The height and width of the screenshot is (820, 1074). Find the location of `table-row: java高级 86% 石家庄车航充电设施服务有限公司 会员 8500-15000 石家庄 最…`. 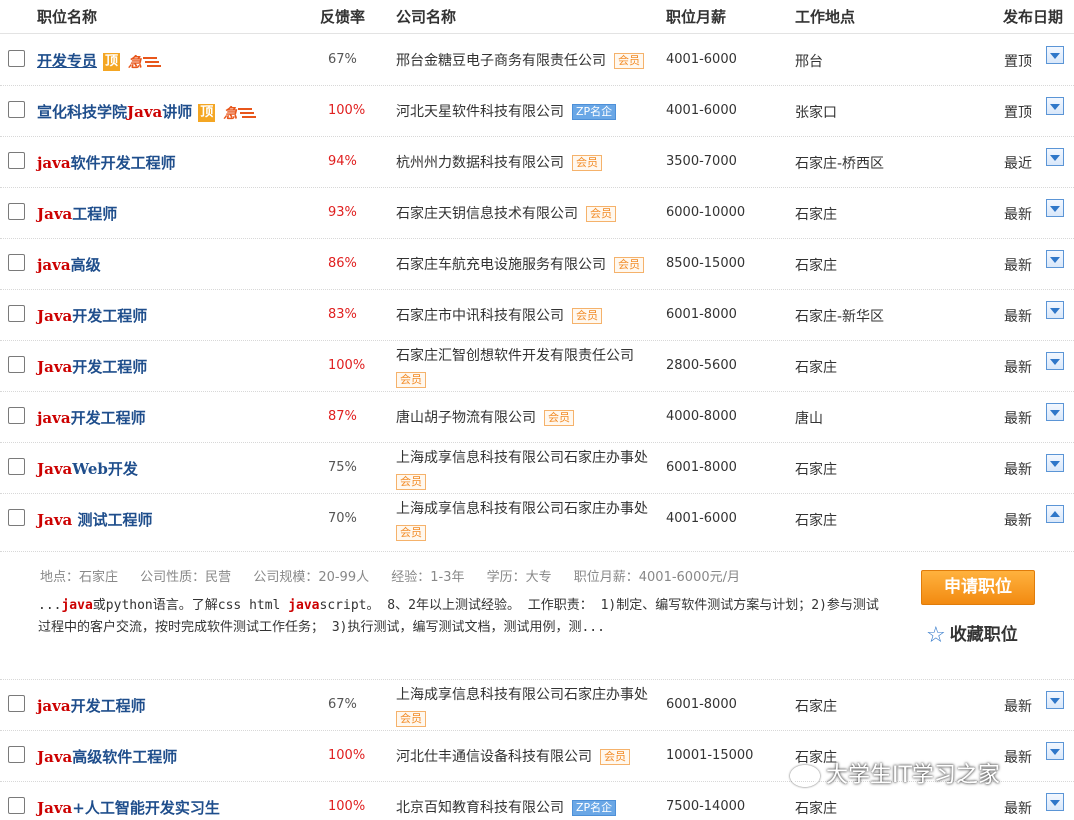

table-row: java高级 86% 石家庄车航充电设施服务有限公司 会员 8500-15000 石家庄 最… is located at coordinates (537, 264).